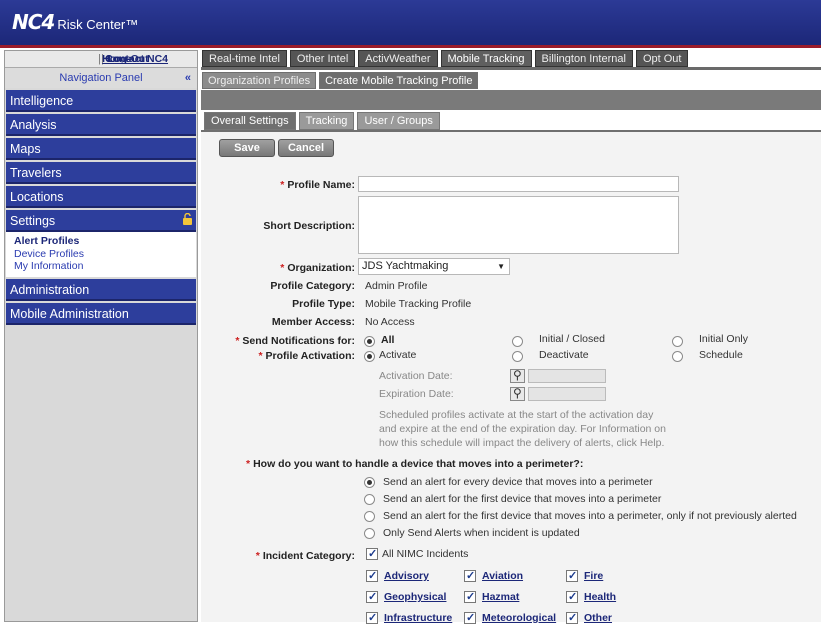 The height and width of the screenshot is (624, 821). What do you see at coordinates (677, 341) in the screenshot?
I see `send-initial-only-radio` at bounding box center [677, 341].